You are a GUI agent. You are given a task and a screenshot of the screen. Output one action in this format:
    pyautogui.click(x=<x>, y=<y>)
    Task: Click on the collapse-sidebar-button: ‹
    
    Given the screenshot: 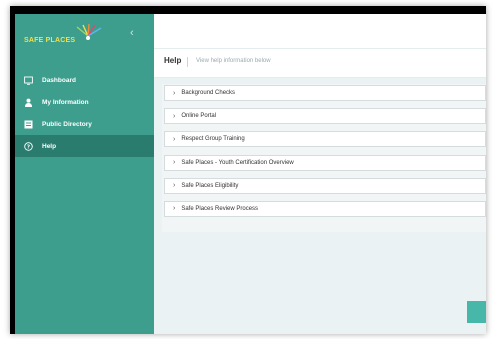 What is the action you would take?
    pyautogui.click(x=132, y=33)
    